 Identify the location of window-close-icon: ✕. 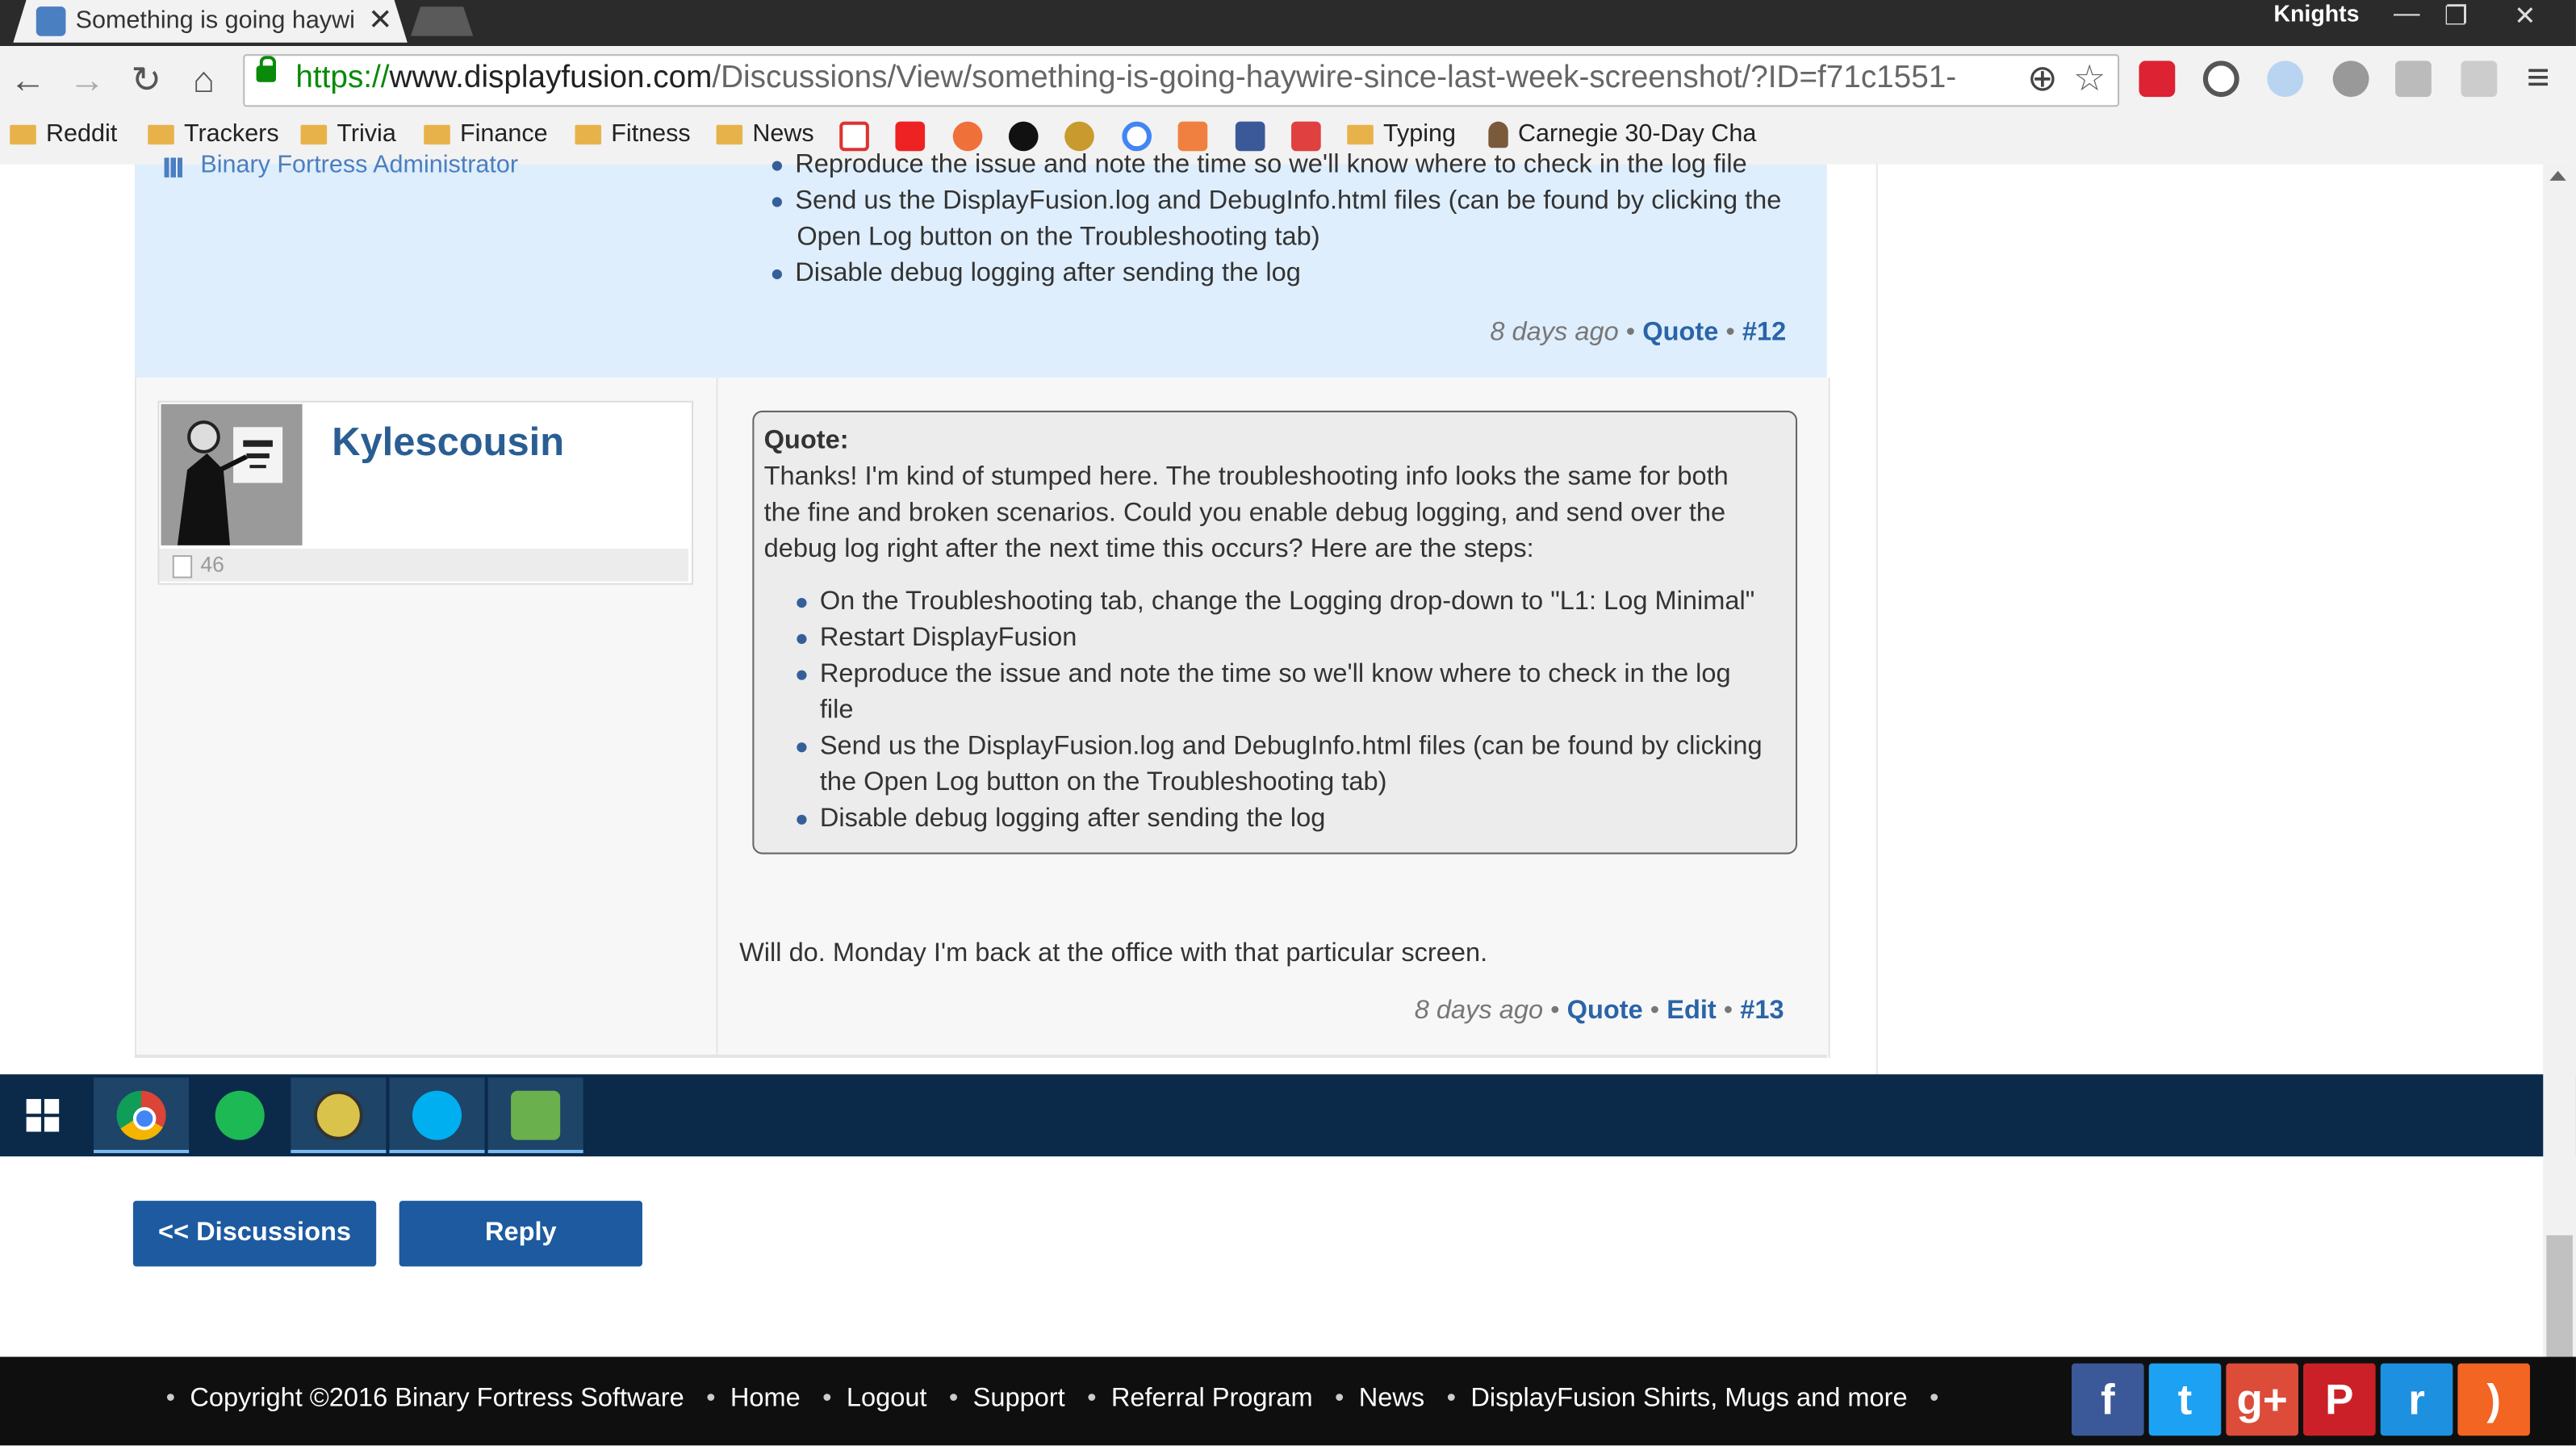
(2524, 17).